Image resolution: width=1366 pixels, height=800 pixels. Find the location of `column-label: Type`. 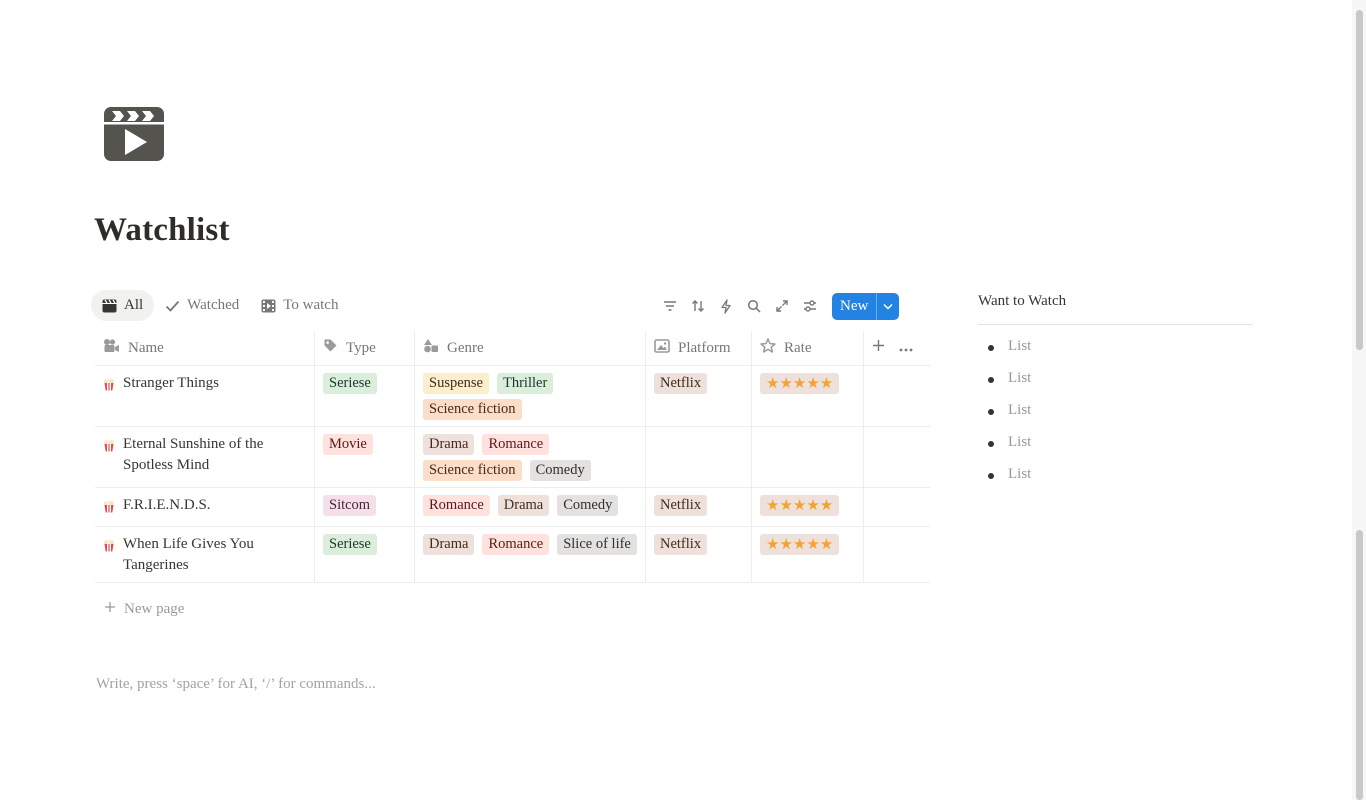

column-label: Type is located at coordinates (361, 347).